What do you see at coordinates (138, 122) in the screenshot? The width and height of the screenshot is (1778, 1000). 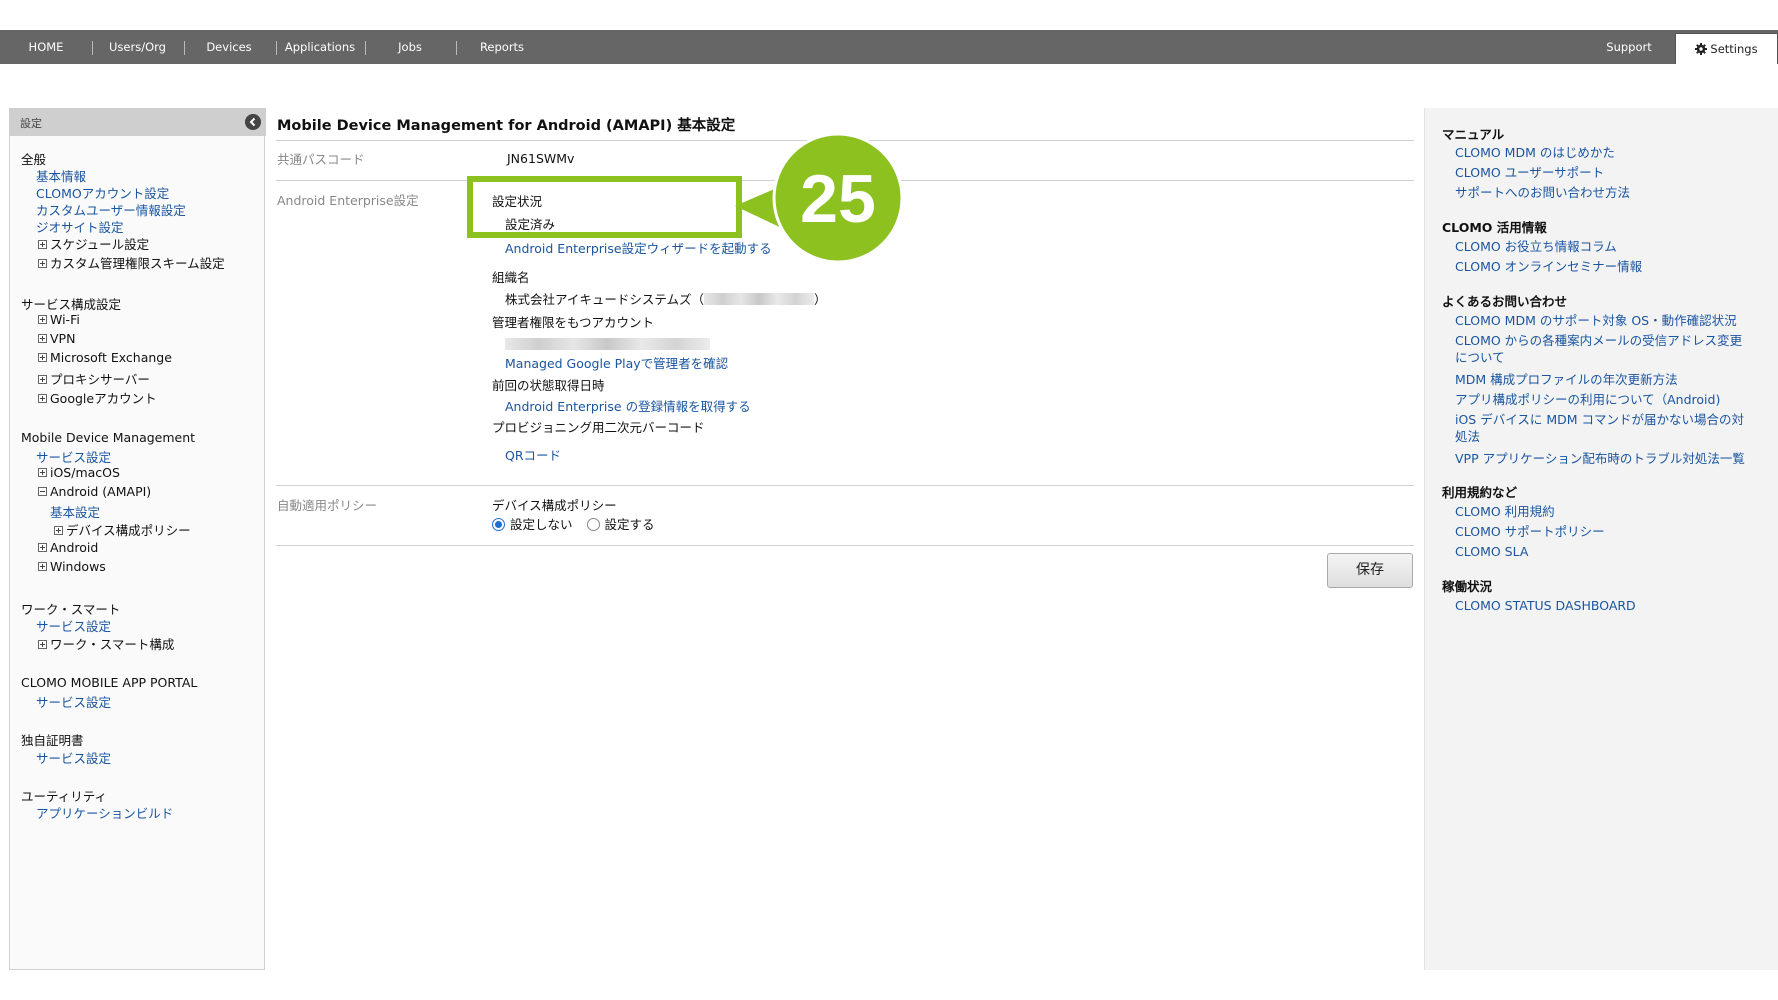 I see `sidebar-header: 設定` at bounding box center [138, 122].